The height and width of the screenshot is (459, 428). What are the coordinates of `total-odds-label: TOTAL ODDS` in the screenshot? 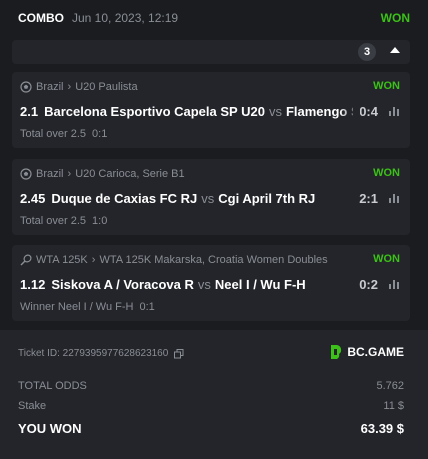 It's located at (52, 386).